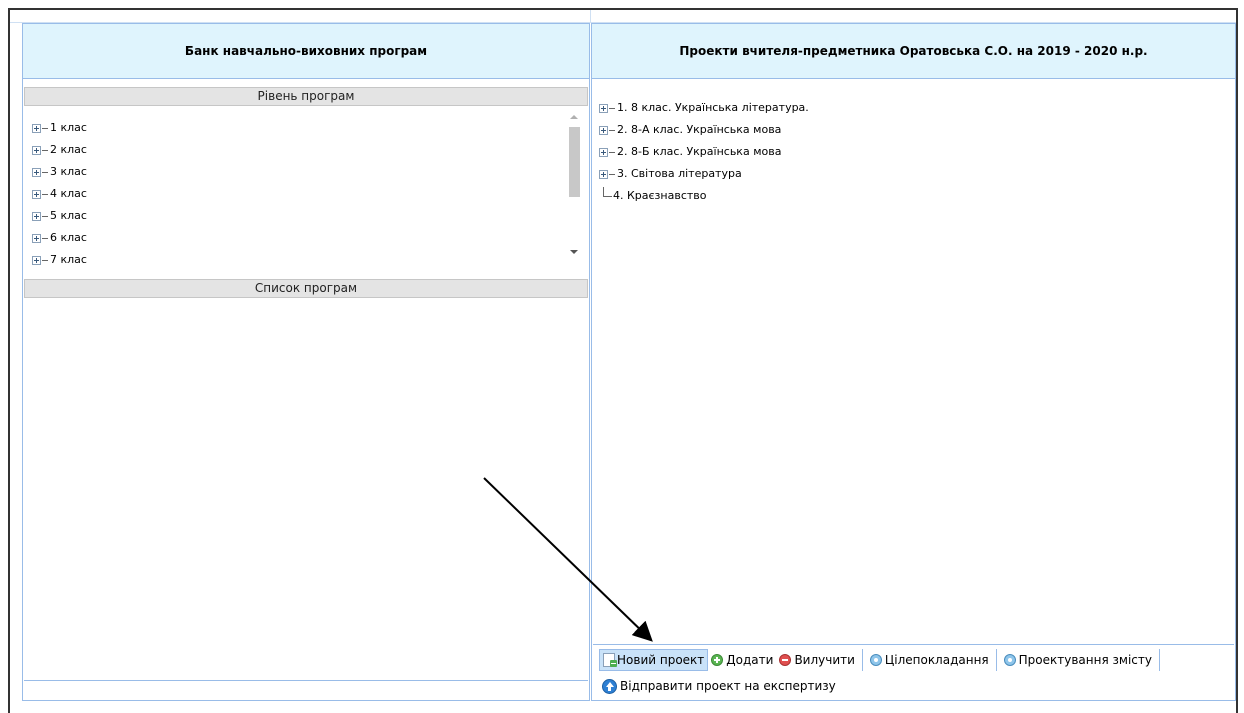  Describe the element at coordinates (1085, 660) in the screenshot. I see `content-design-label: Проектування змісту` at that location.